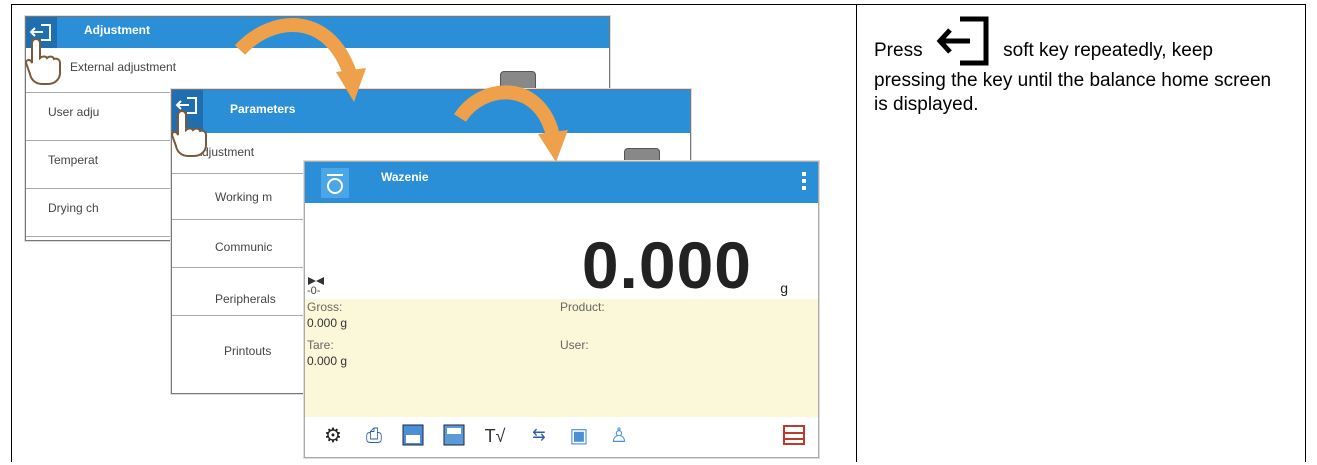  Describe the element at coordinates (325, 307) in the screenshot. I see `gross-label: Gross:` at that location.